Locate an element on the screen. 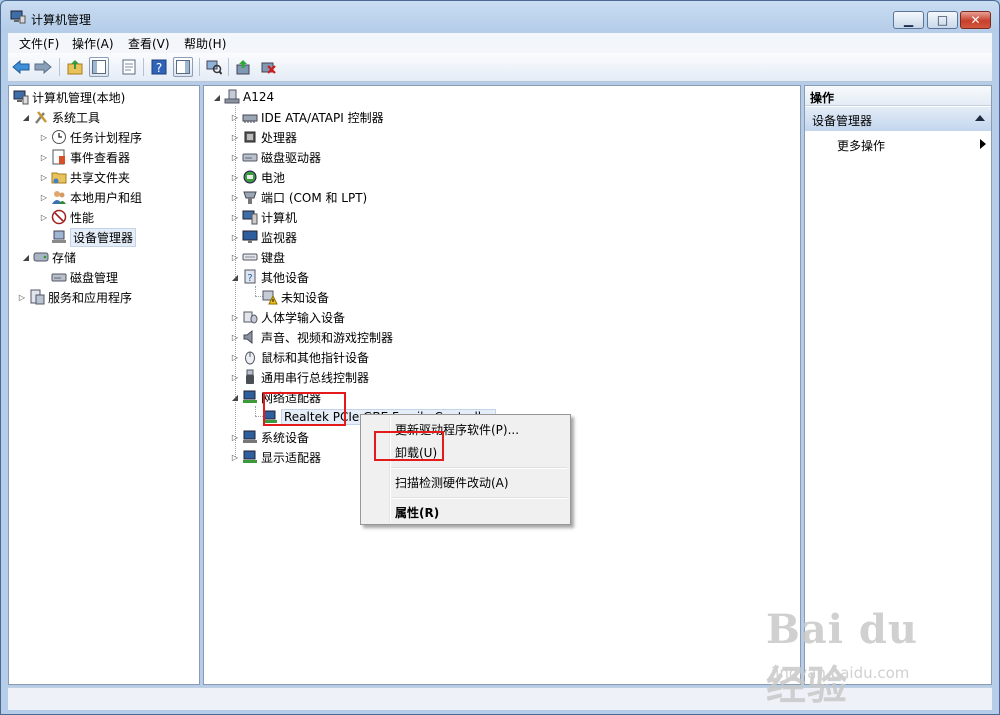 The image size is (1000, 715). network-adapter-icon is located at coordinates (250, 397).